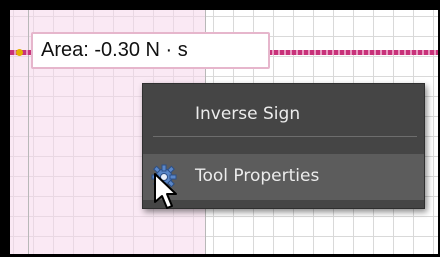 The image size is (440, 257). Describe the element at coordinates (165, 191) in the screenshot. I see `mouse-pointer-icon` at that location.